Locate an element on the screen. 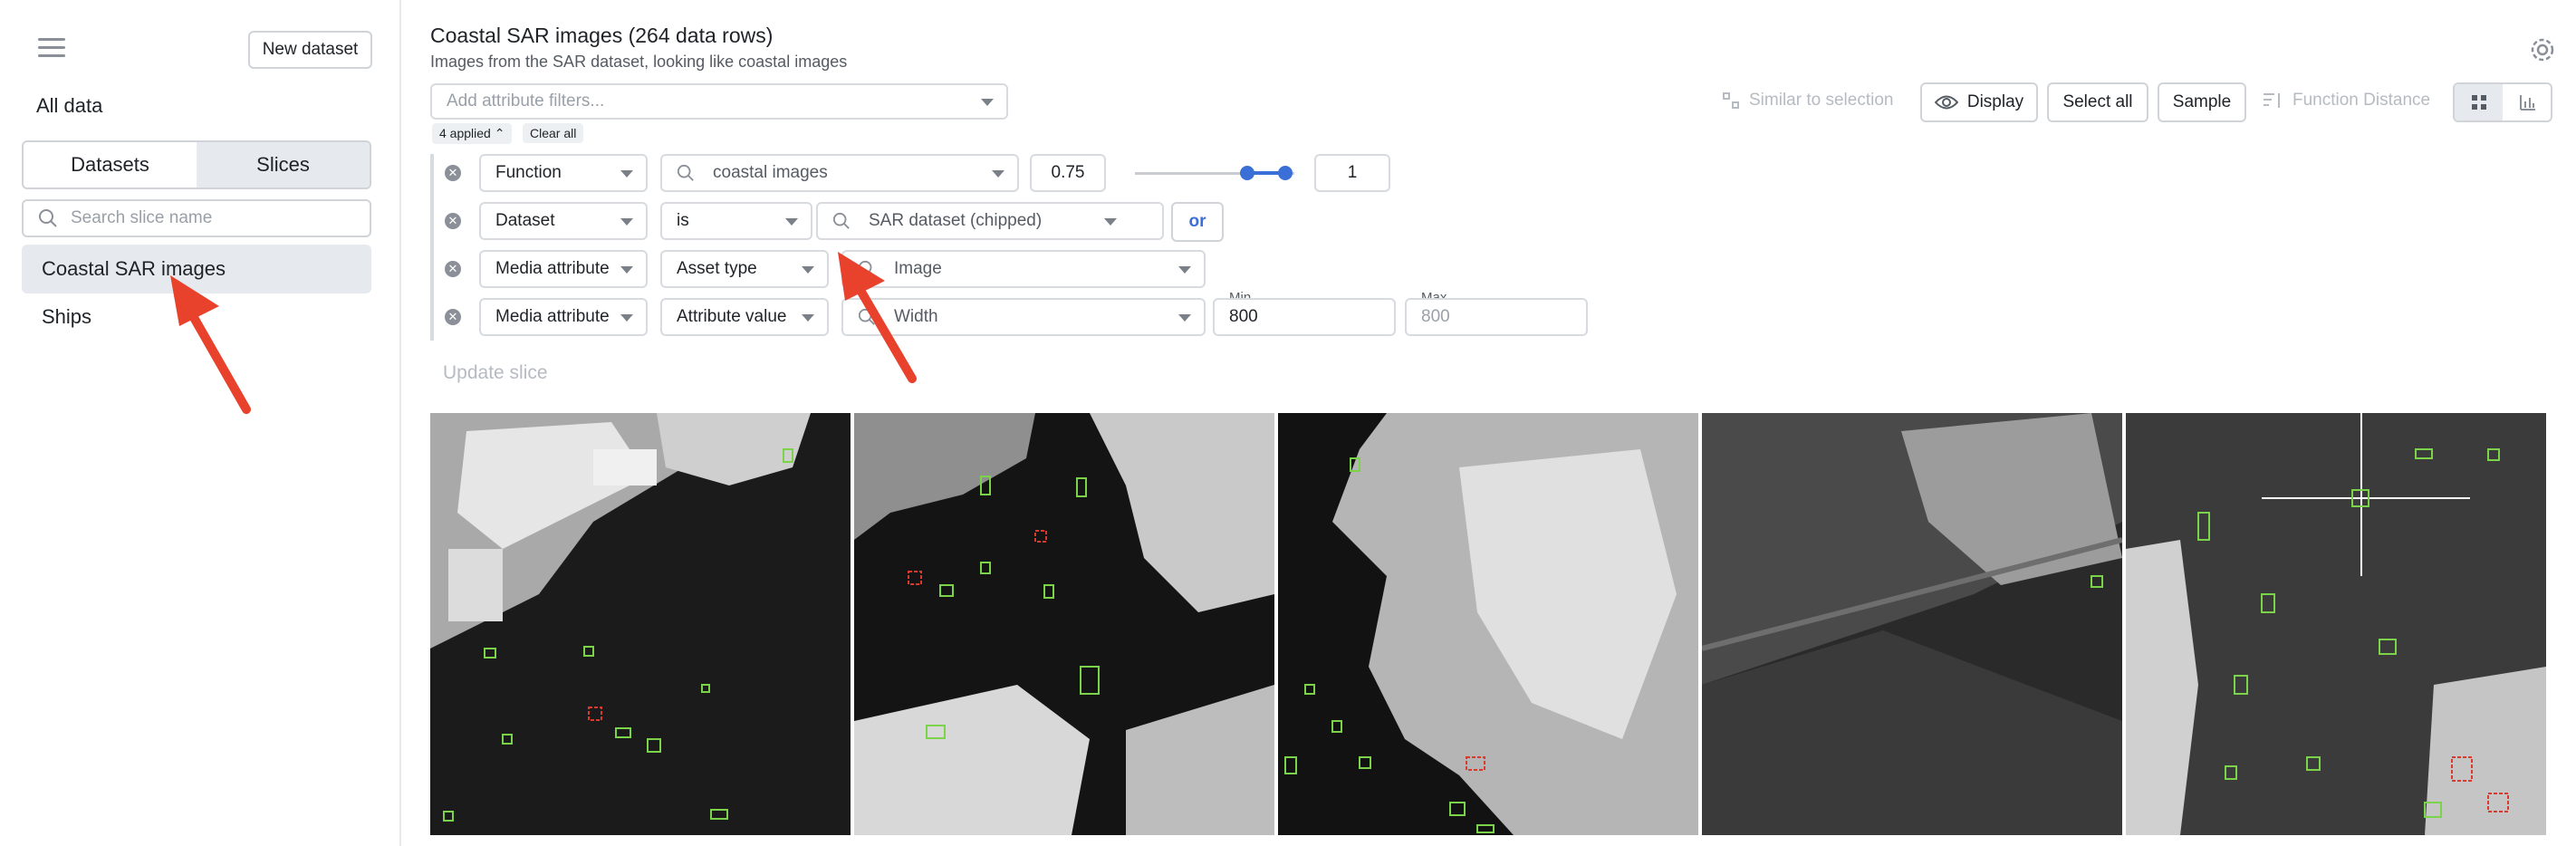  function-distance-sort: Function Distance is located at coordinates (2346, 101).